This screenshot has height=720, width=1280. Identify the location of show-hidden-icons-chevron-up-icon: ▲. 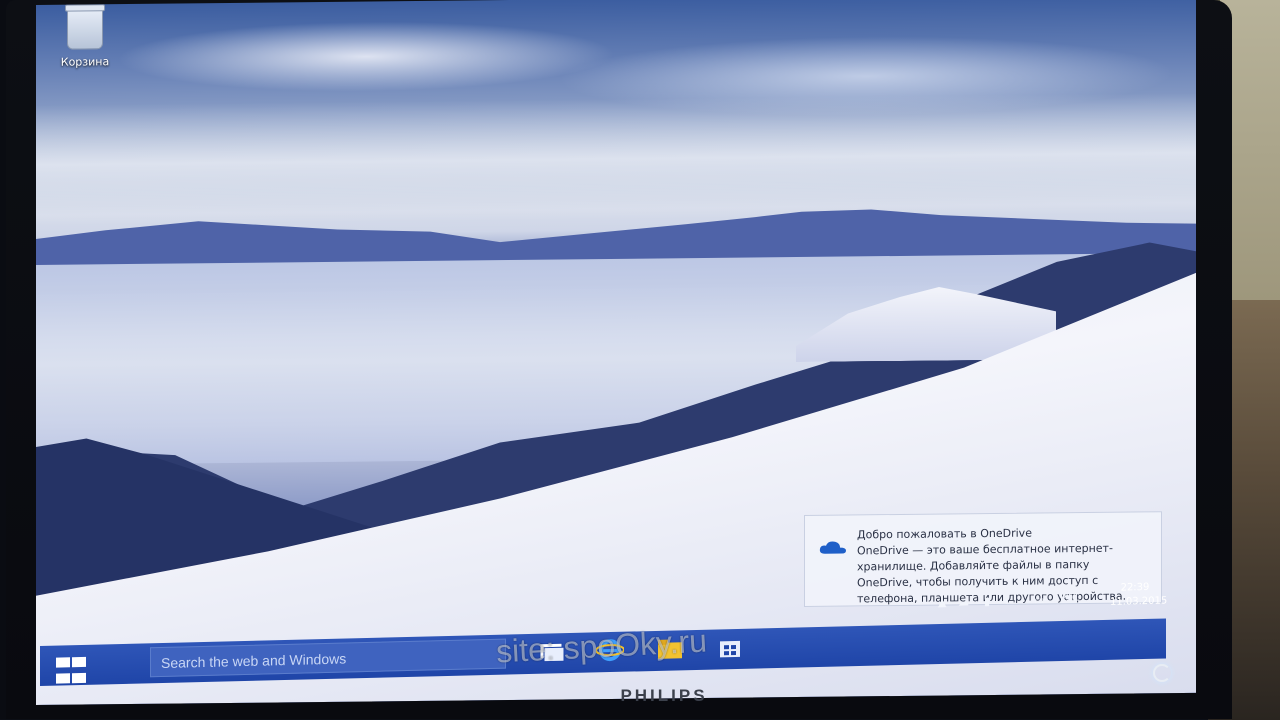
(942, 602).